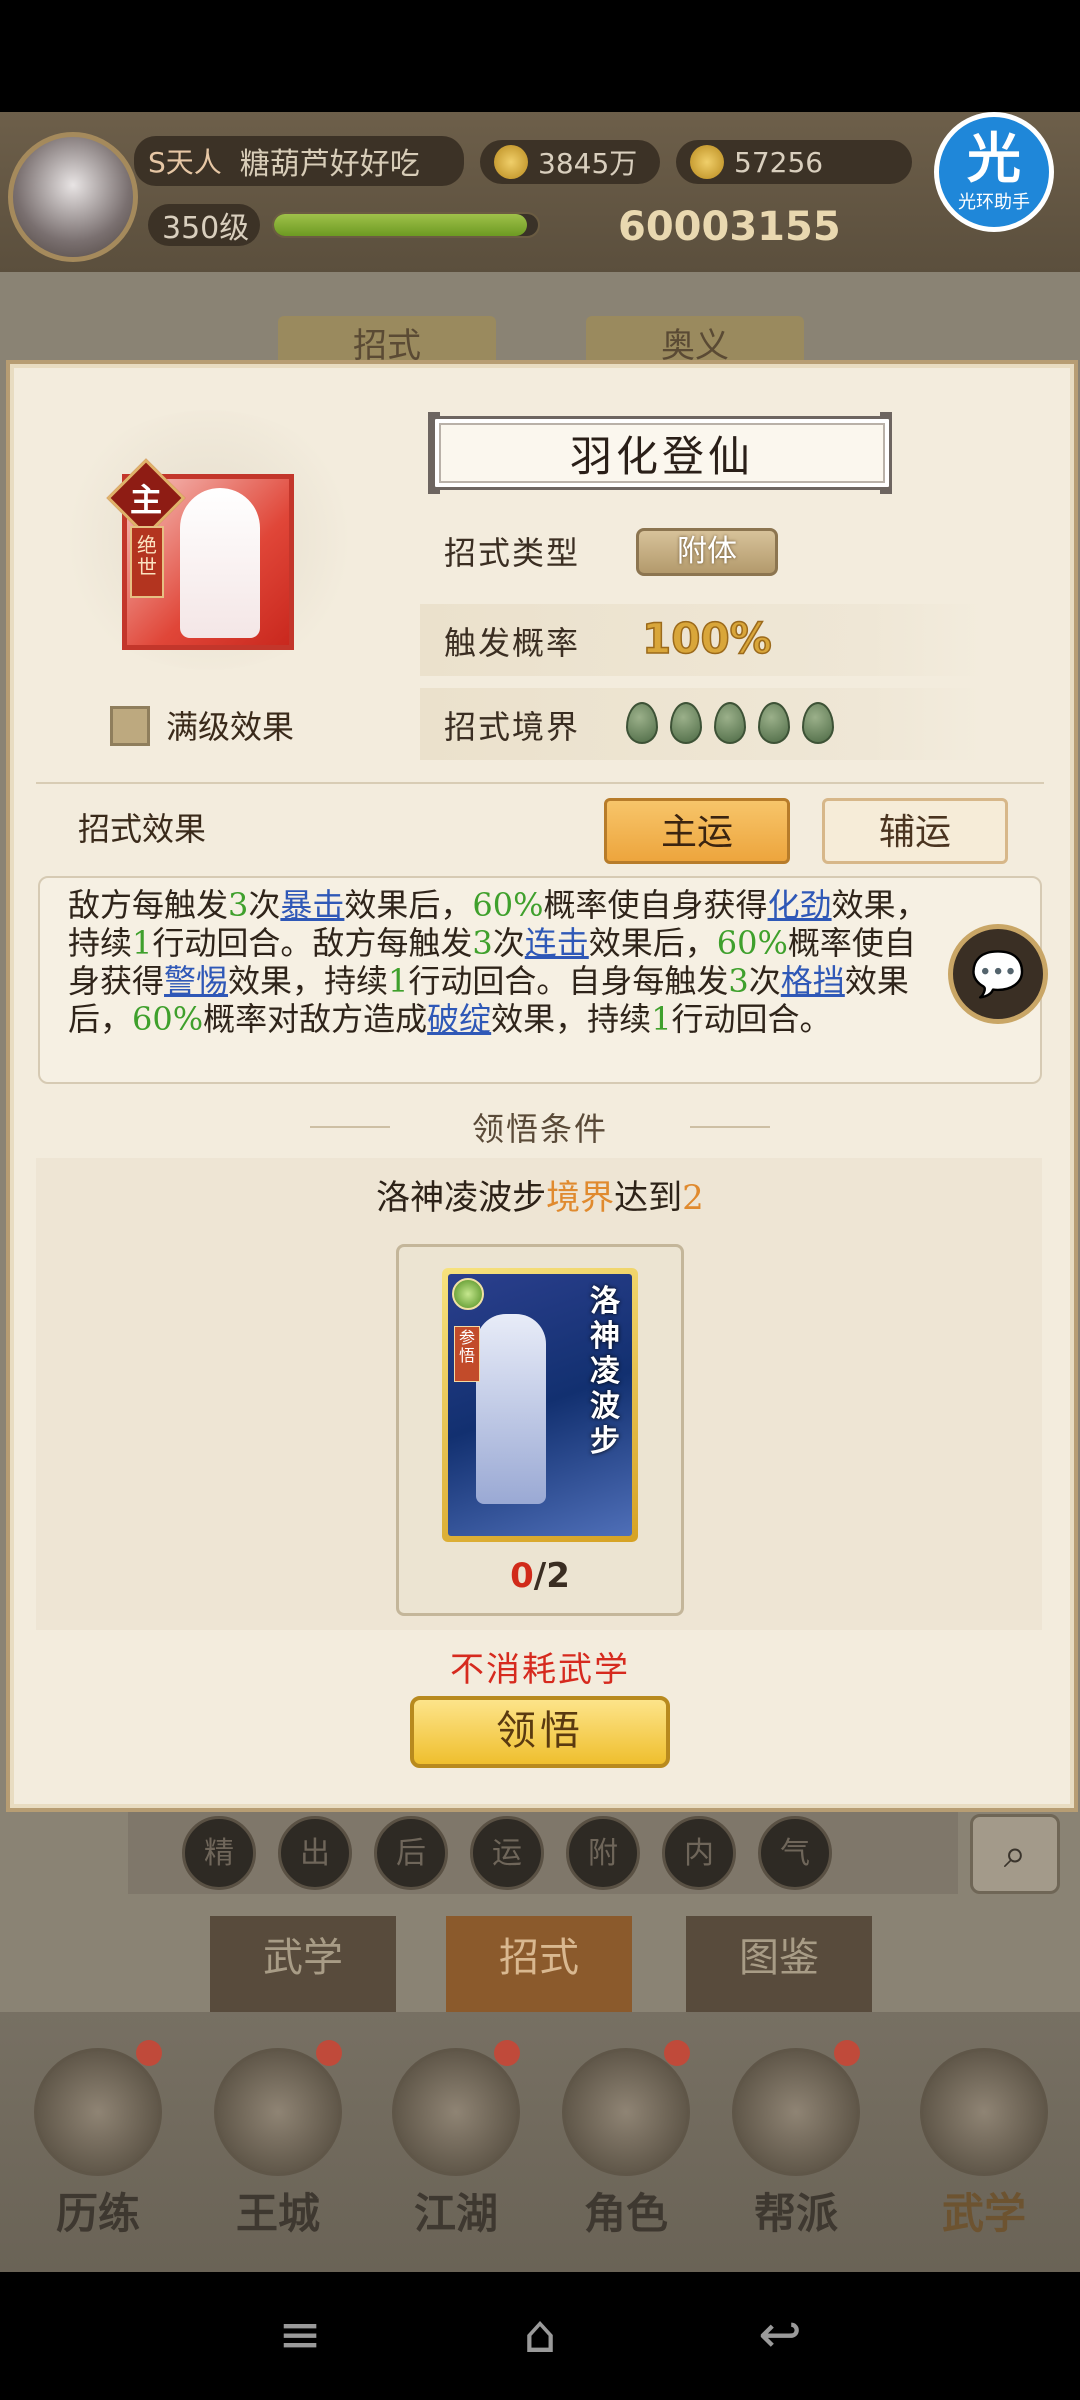 Image resolution: width=1080 pixels, height=2400 pixels. I want to click on card-art: 参悟 洛神凌波步, so click(540, 1405).